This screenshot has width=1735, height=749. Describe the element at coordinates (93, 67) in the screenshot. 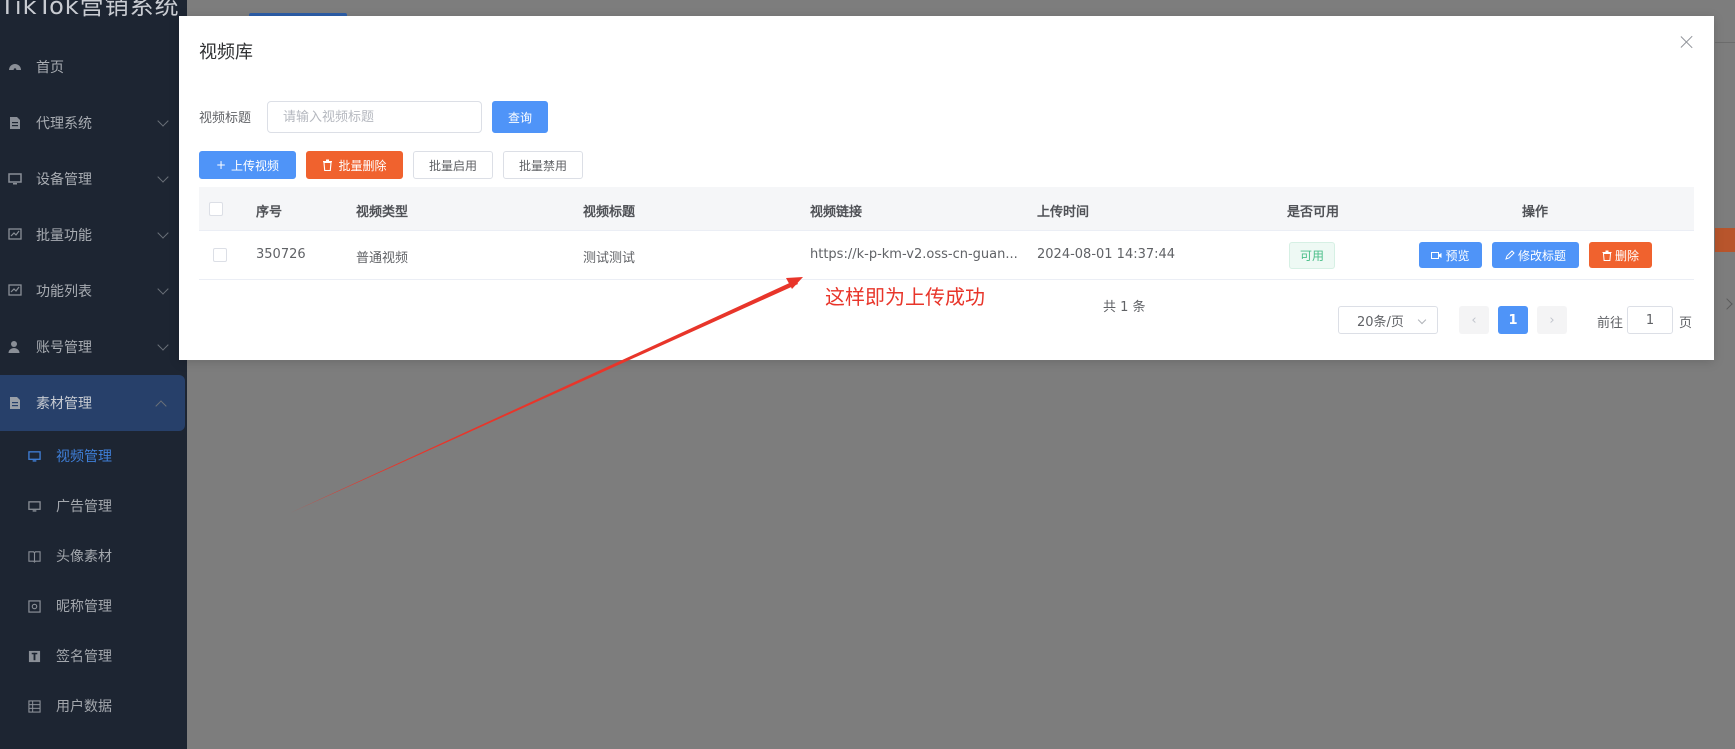

I see `sidebar-item-home: 首页` at that location.